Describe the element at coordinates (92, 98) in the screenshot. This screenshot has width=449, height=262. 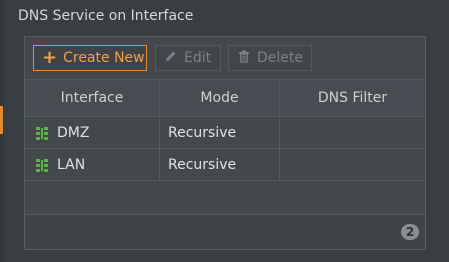
I see `column-header-interface: Interface` at that location.